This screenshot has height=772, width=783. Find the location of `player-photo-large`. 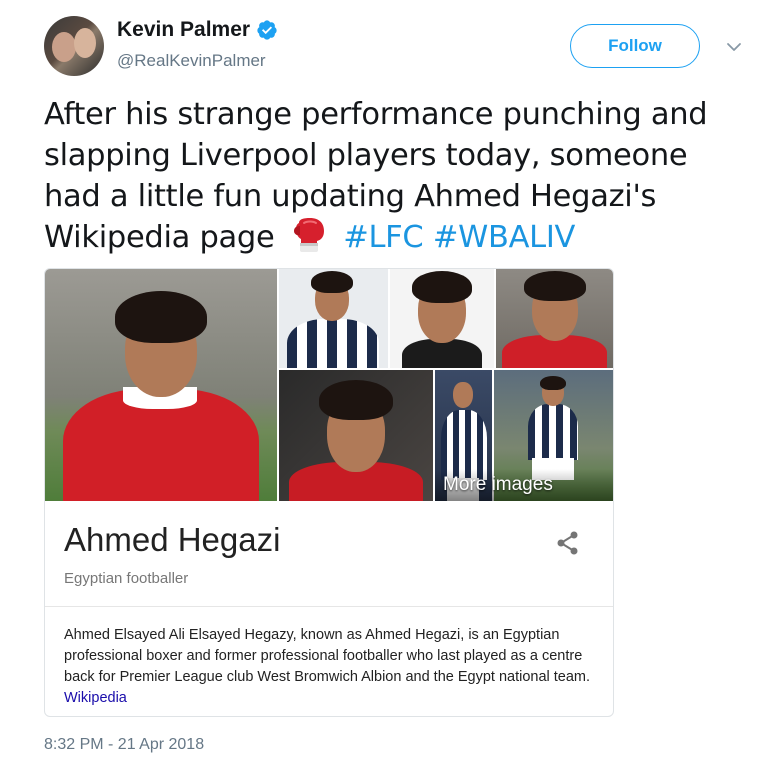

player-photo-large is located at coordinates (161, 385).